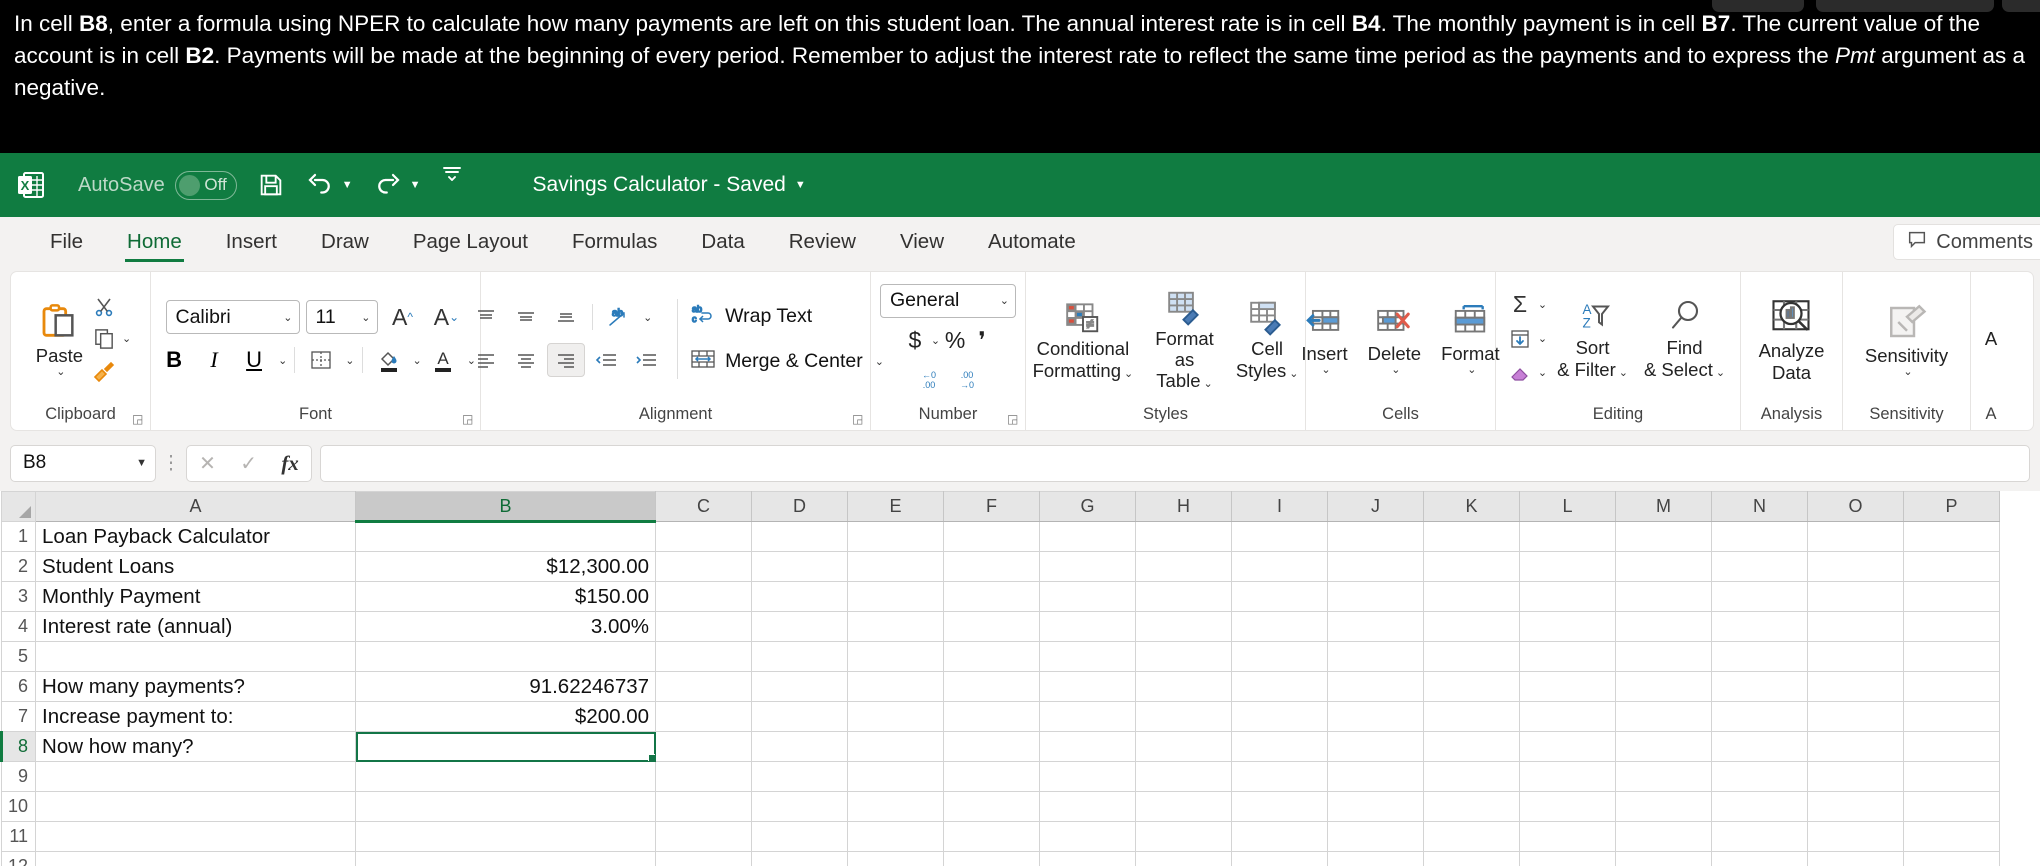  I want to click on row-header-1: 1, so click(18, 536).